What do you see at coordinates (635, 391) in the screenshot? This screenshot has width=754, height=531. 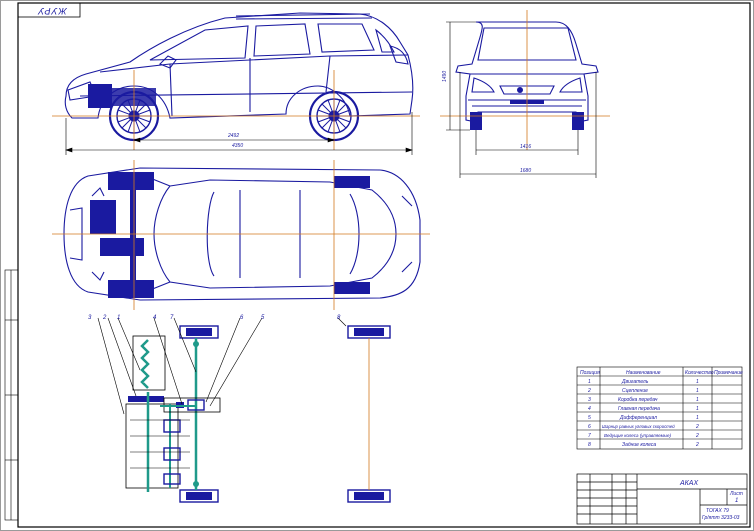 I see `spec-row-name: Сцепление` at bounding box center [635, 391].